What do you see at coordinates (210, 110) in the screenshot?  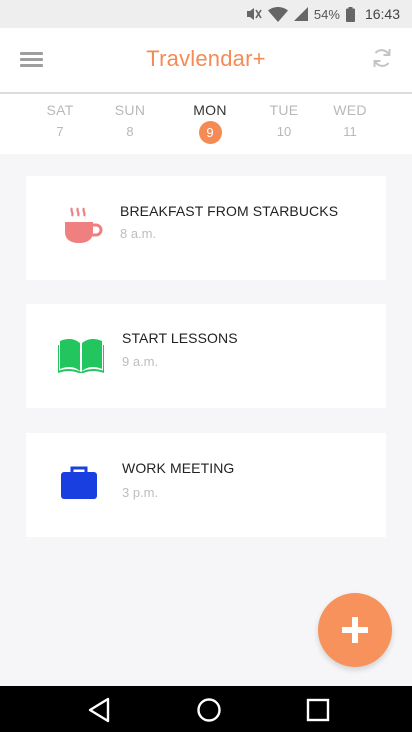 I see `day-name: MON` at bounding box center [210, 110].